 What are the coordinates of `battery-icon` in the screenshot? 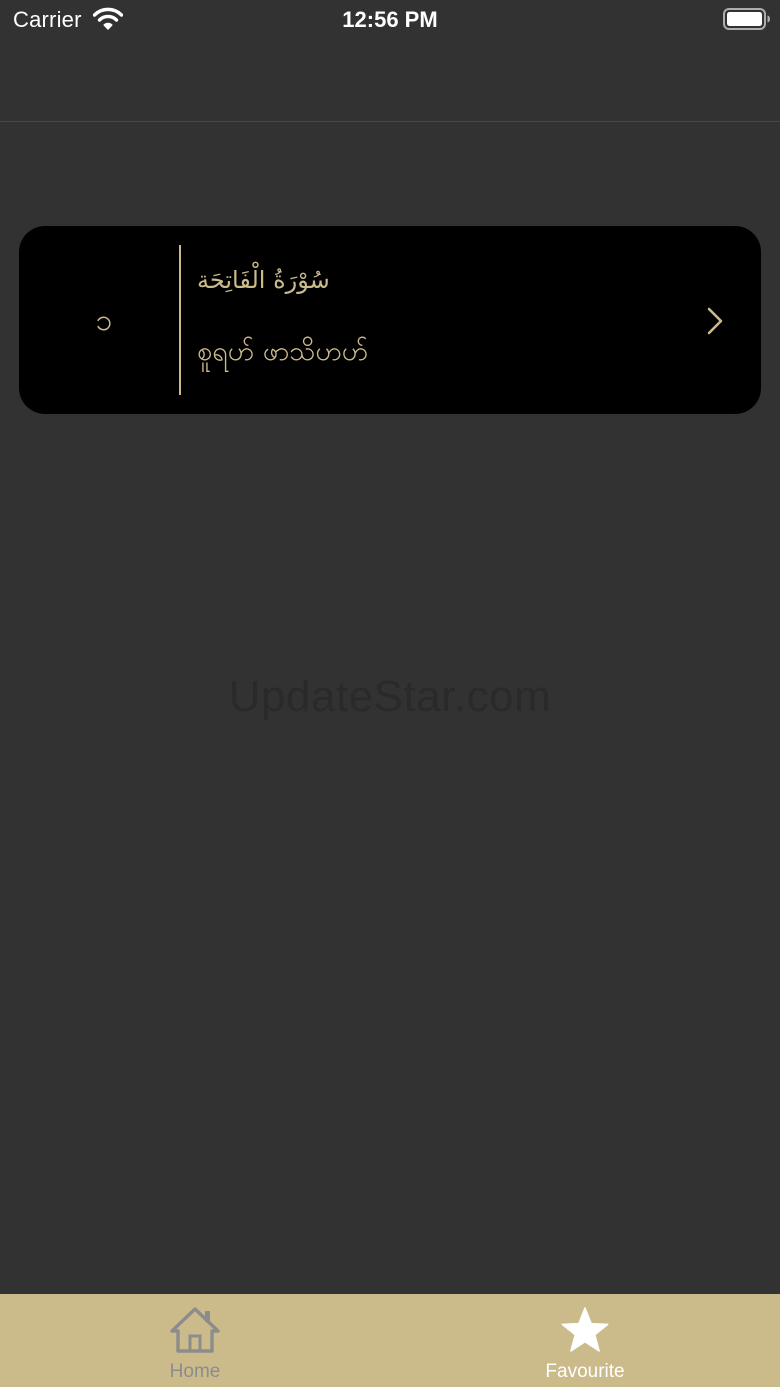 It's located at (746, 19).